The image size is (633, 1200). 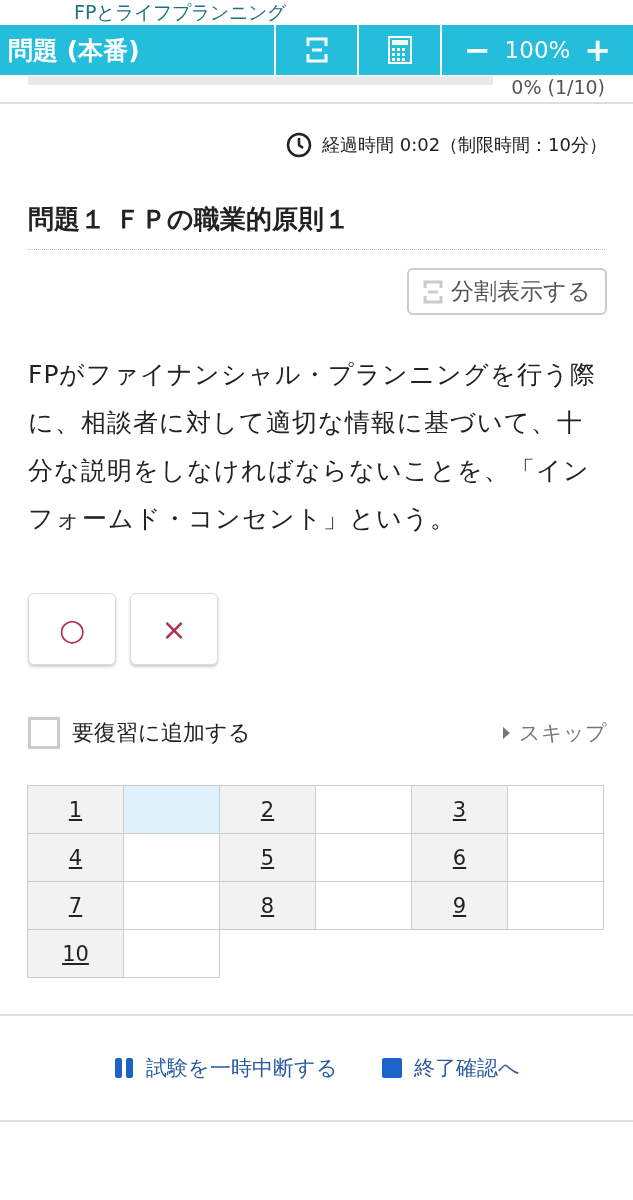 What do you see at coordinates (75, 857) in the screenshot?
I see `question-link: 4` at bounding box center [75, 857].